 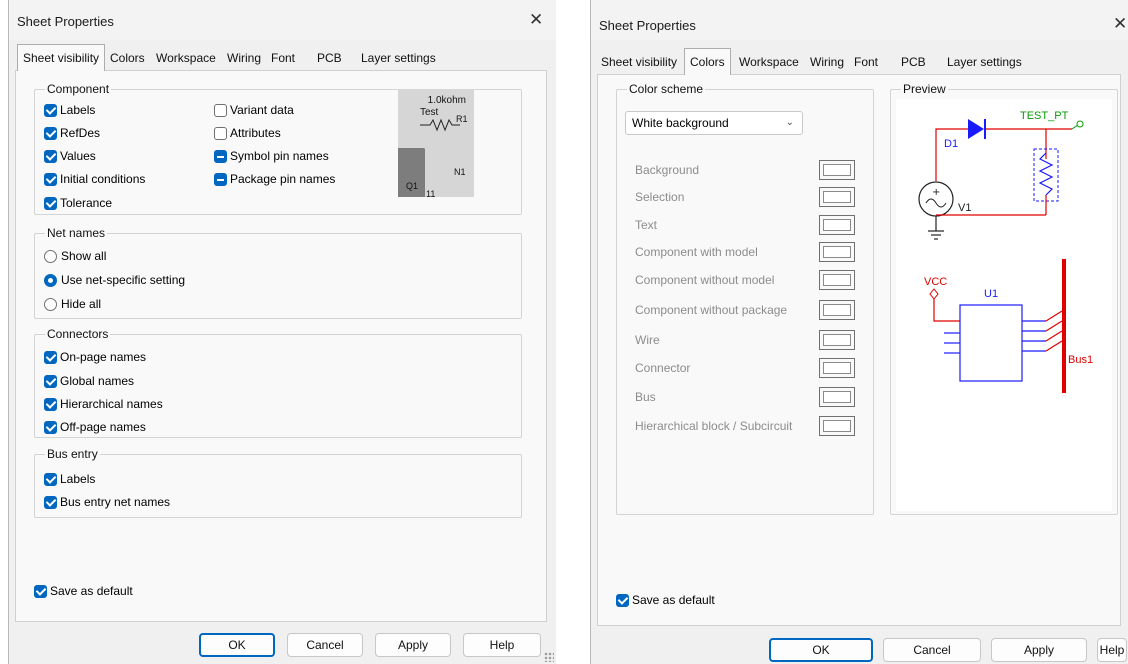 I want to click on package-pin-names-checkbox: Package pin names, so click(x=274, y=179).